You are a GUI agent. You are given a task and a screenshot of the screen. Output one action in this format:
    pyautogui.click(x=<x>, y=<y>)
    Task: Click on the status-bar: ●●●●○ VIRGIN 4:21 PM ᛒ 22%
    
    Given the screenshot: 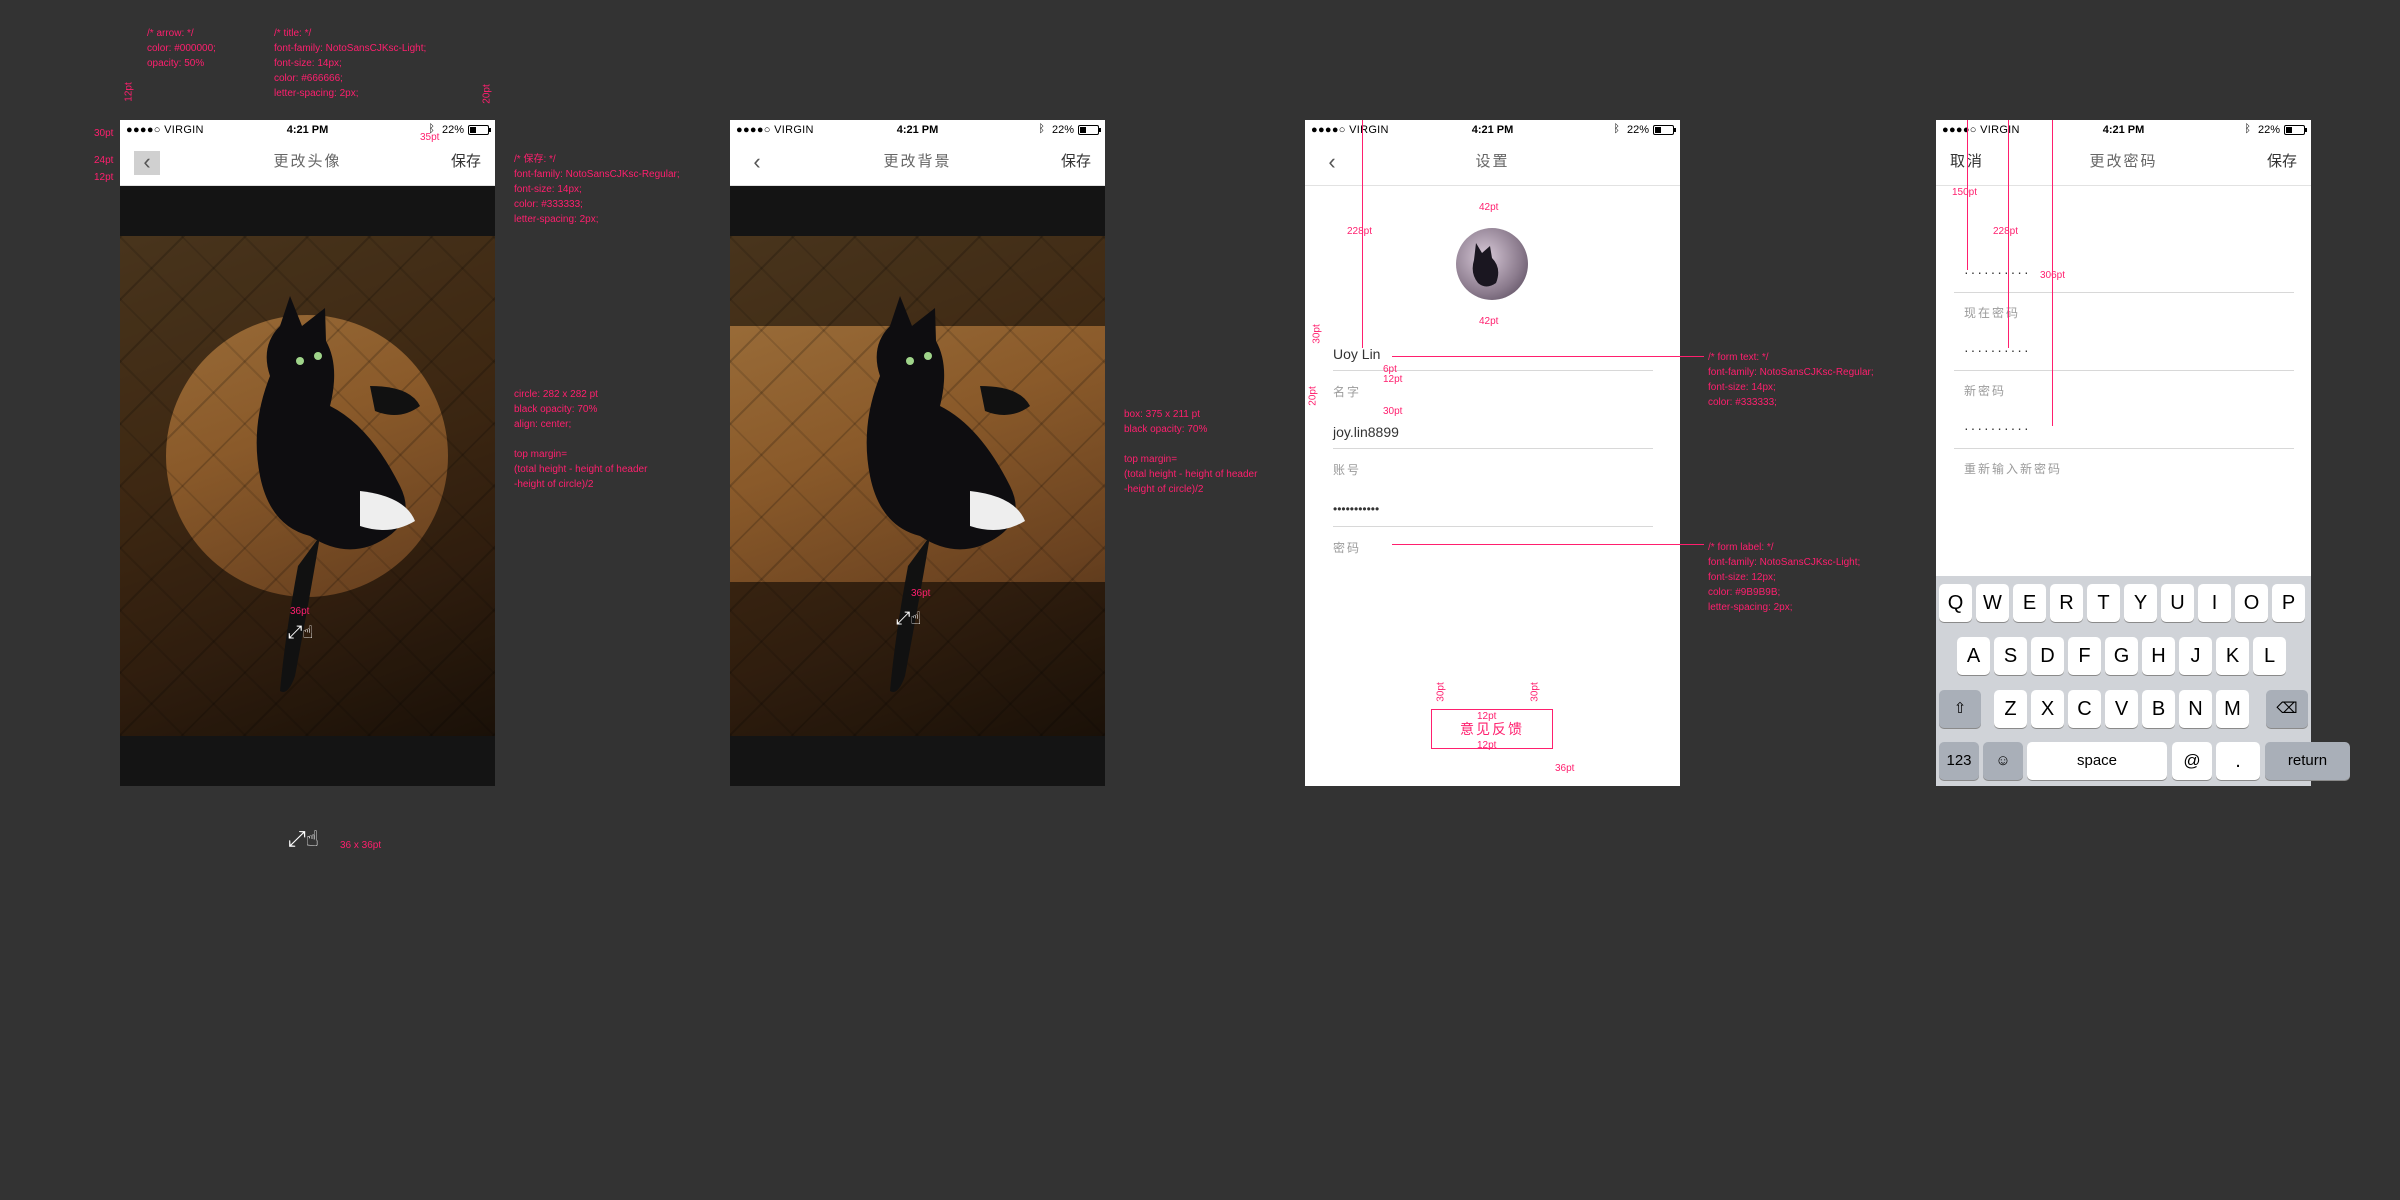 What is the action you would take?
    pyautogui.click(x=2123, y=130)
    